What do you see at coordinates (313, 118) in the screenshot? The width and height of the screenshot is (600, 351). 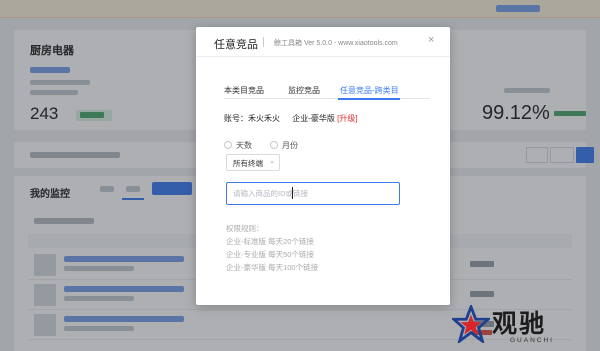 I see `edition-label: 企业-豪华版` at bounding box center [313, 118].